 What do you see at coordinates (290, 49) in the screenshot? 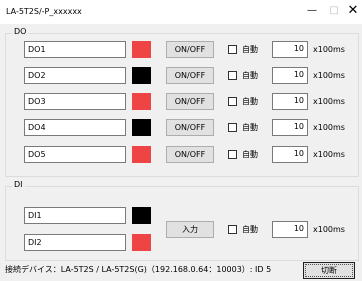
I see `do1-interval-field: 10` at bounding box center [290, 49].